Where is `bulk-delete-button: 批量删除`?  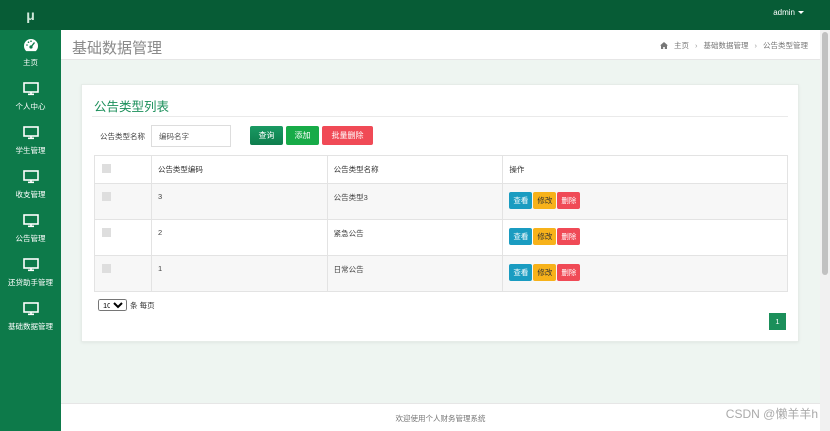
bulk-delete-button: 批量删除 is located at coordinates (347, 135).